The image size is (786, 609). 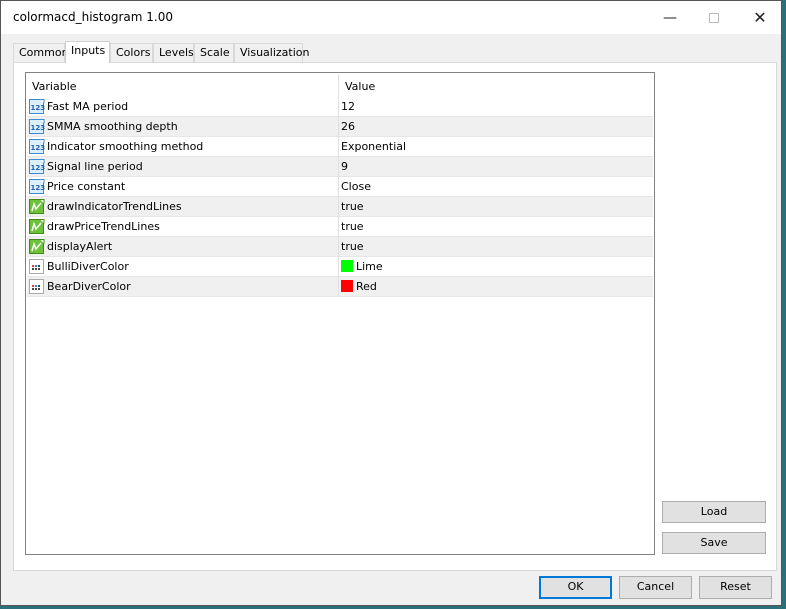 I want to click on variable-value: Close, so click(x=356, y=186).